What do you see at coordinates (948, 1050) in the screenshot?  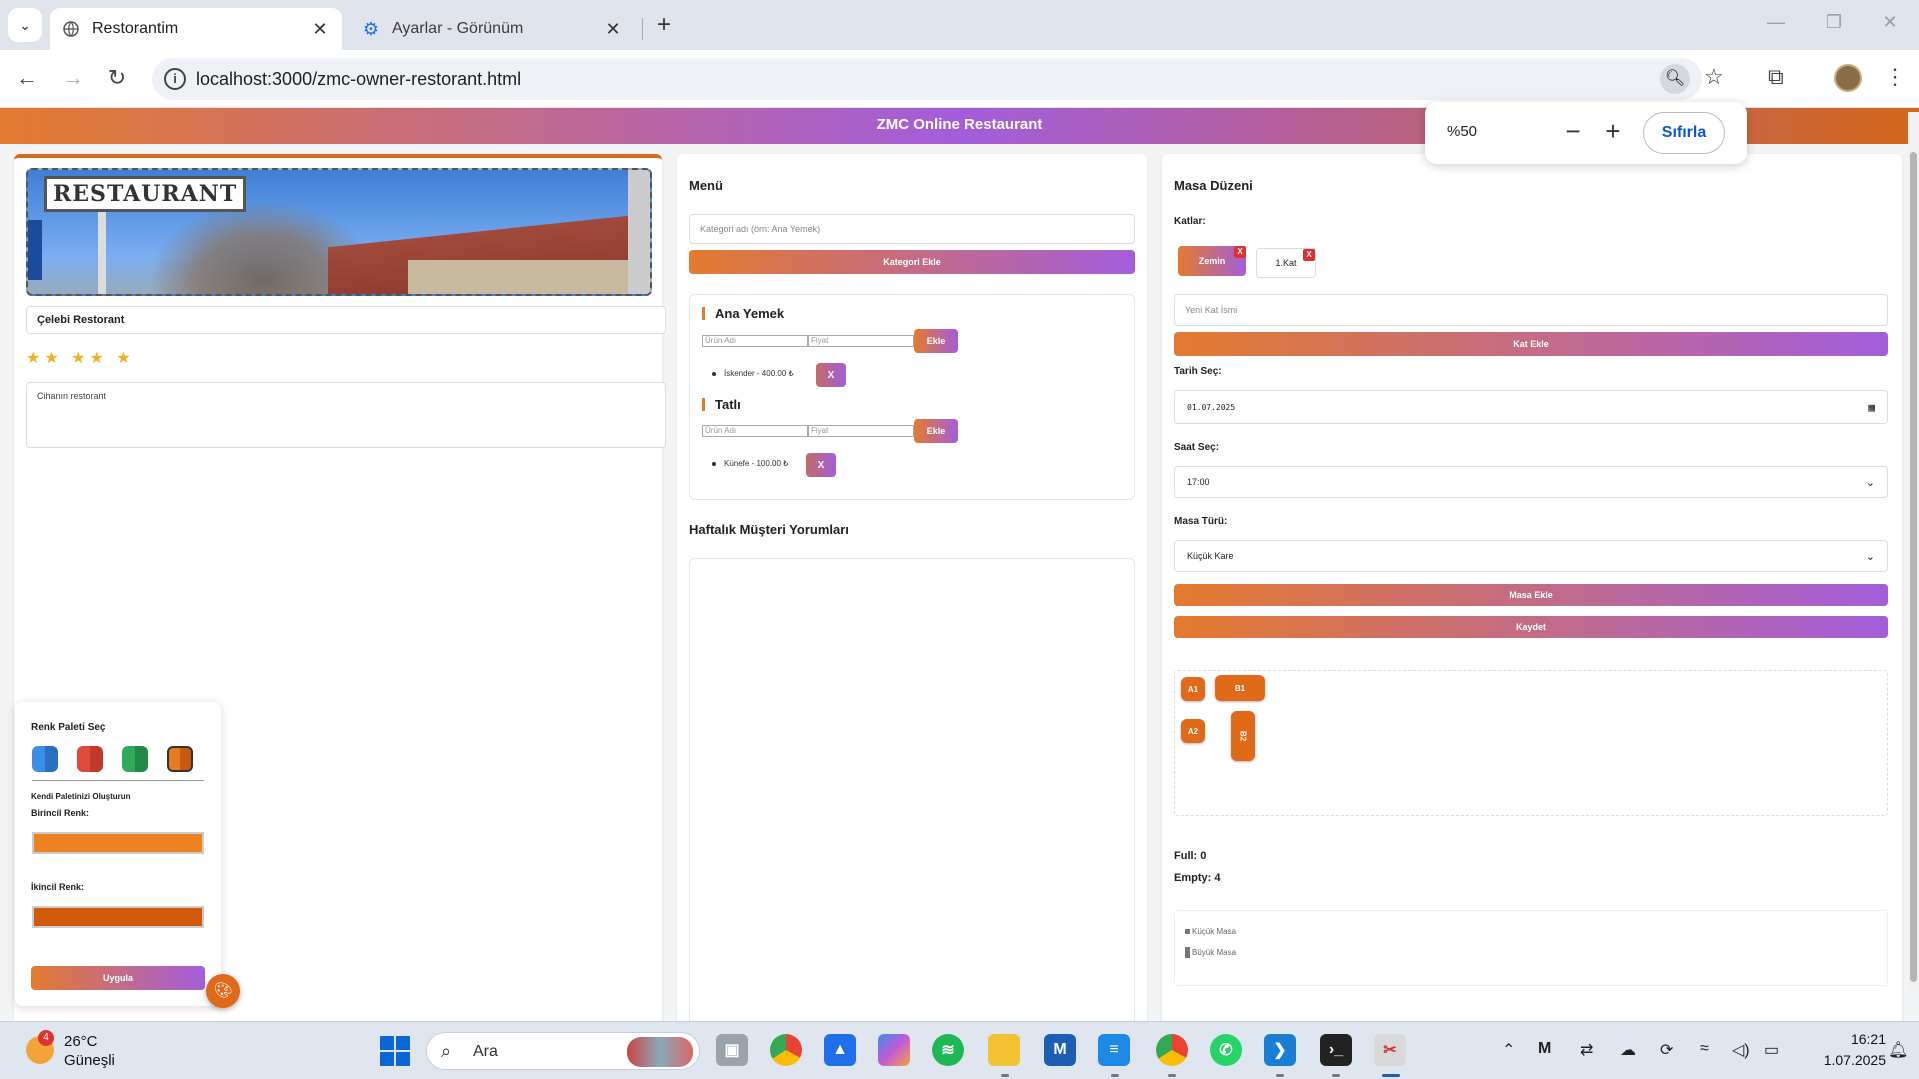 I see `spotify-icon: ≋` at bounding box center [948, 1050].